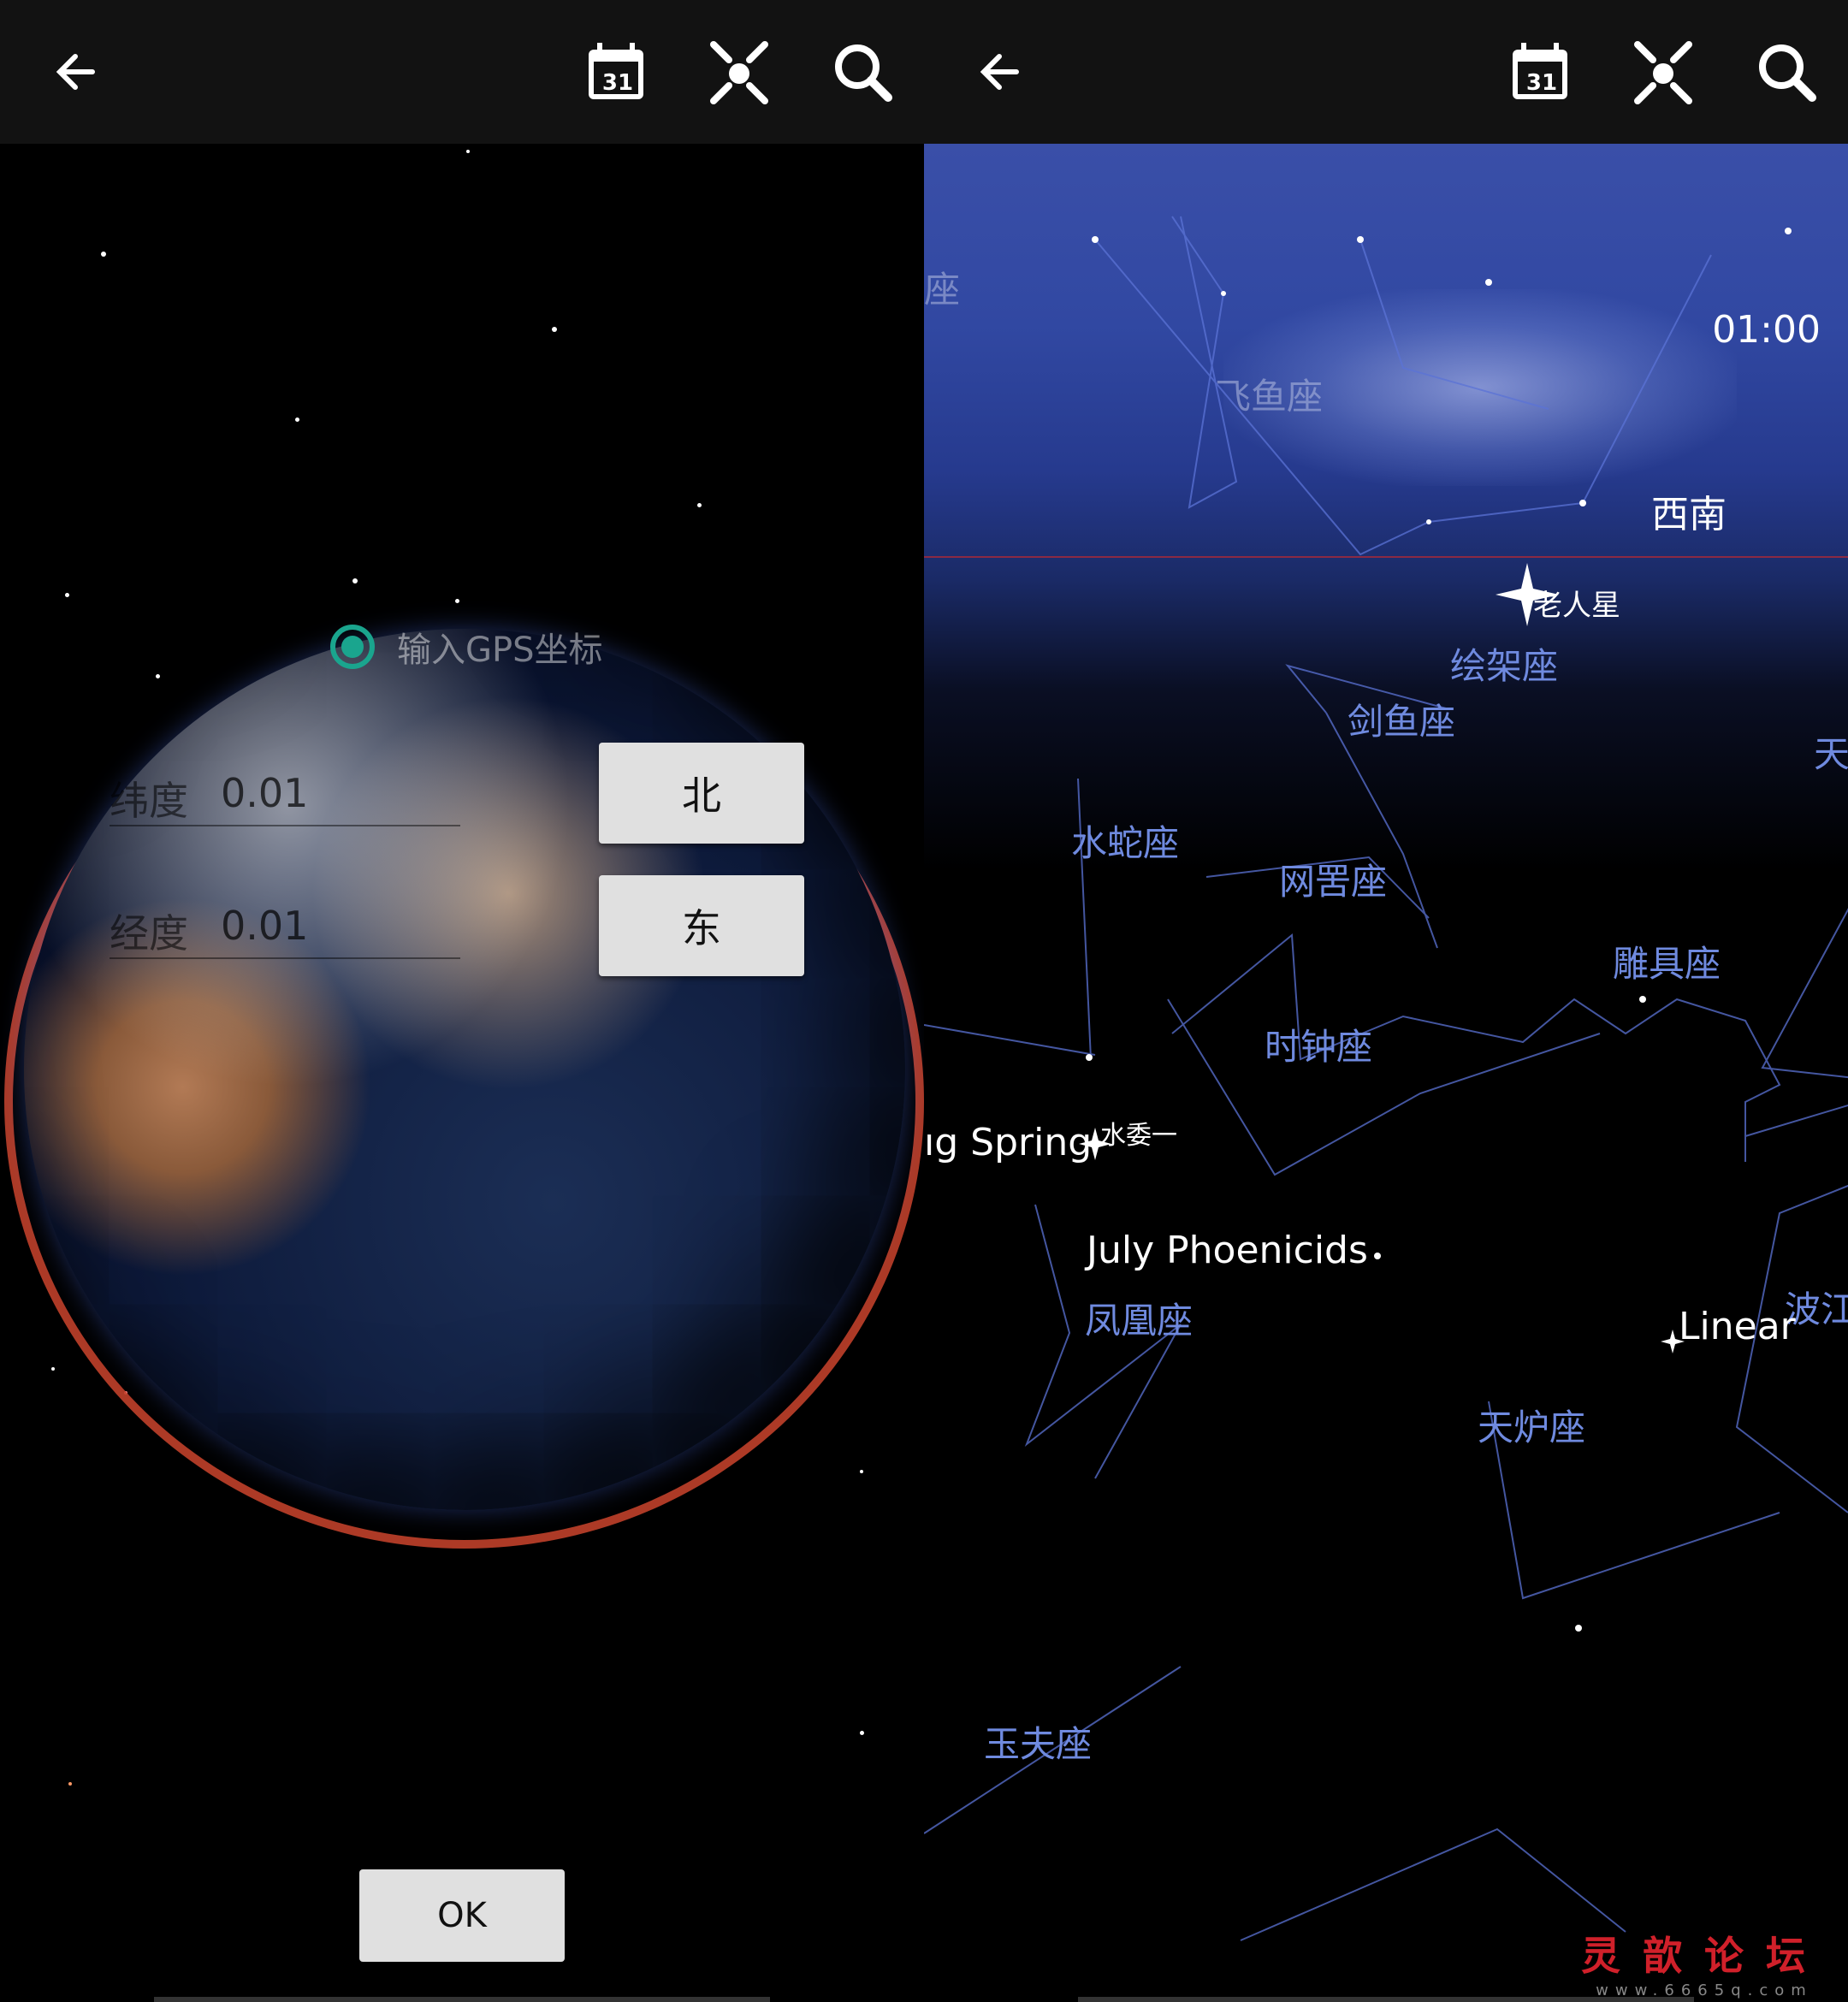 Image resolution: width=1848 pixels, height=2002 pixels. I want to click on meteor-label-linear: Linear, so click(1737, 1326).